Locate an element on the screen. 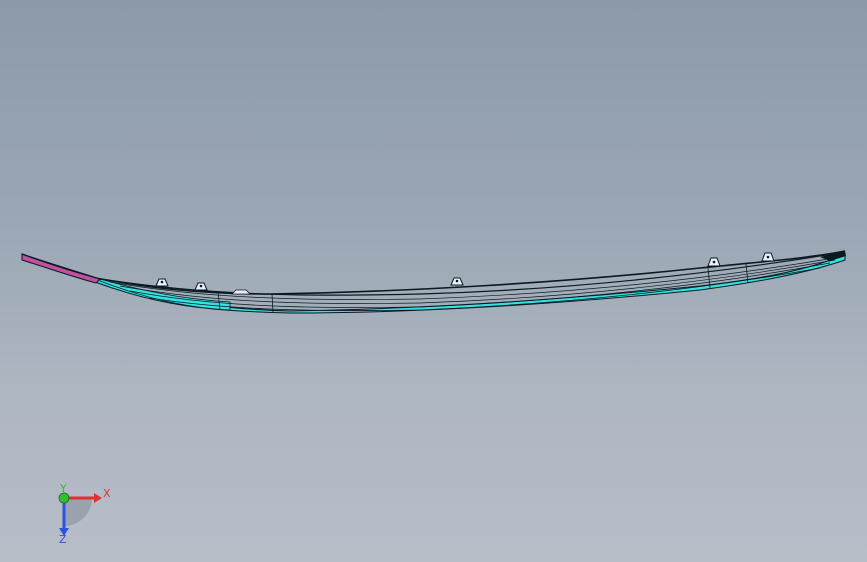 This screenshot has height=562, width=867. orientation-triad: X Z Y is located at coordinates (84, 513).